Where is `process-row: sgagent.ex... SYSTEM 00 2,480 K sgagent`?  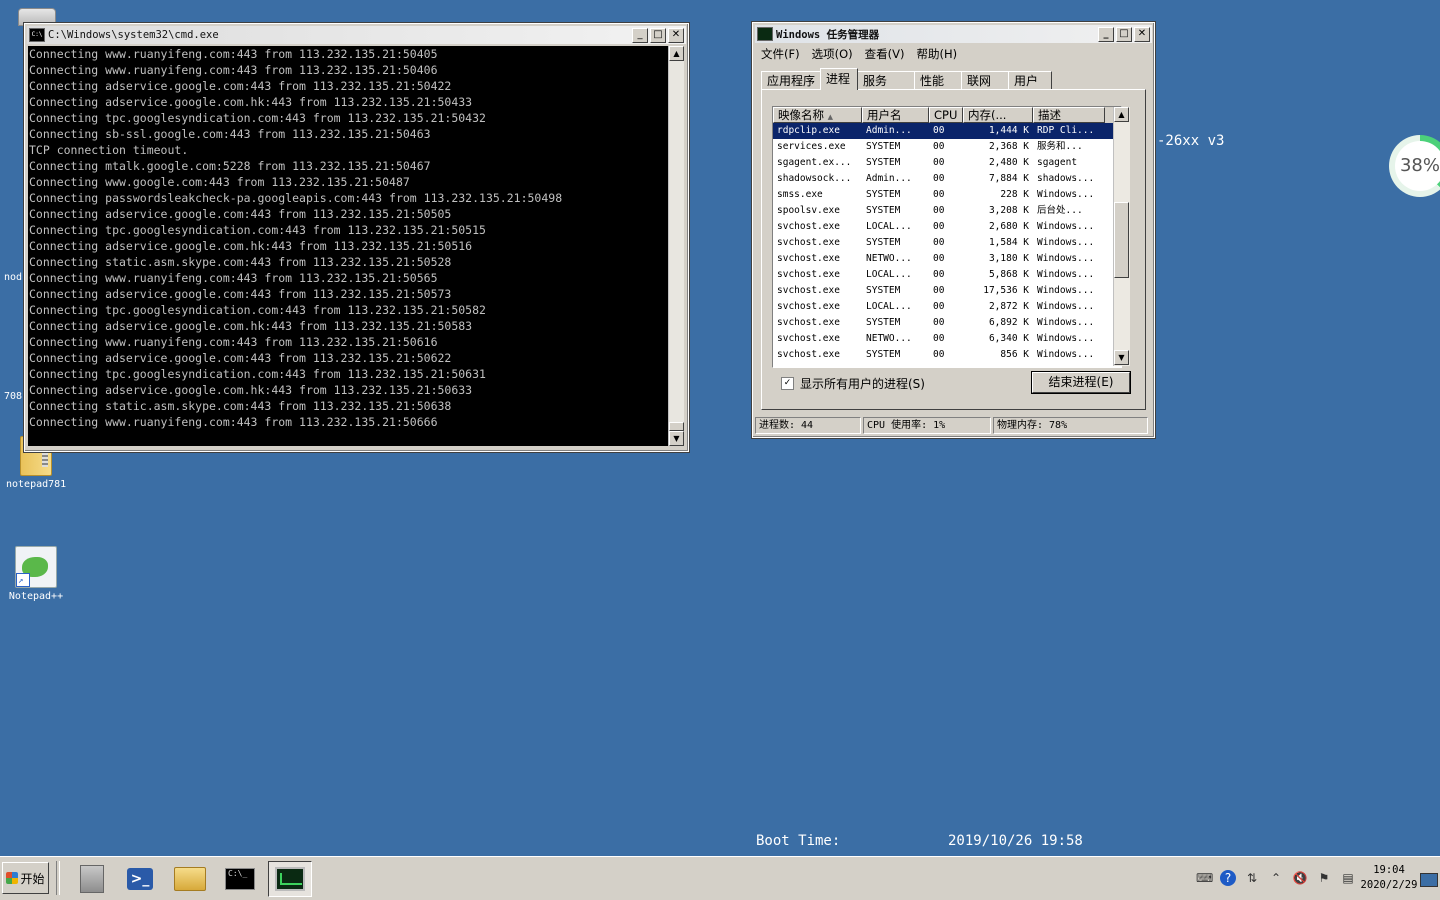
process-row: sgagent.ex... SYSTEM 00 2,480 K sgagent is located at coordinates (947, 163).